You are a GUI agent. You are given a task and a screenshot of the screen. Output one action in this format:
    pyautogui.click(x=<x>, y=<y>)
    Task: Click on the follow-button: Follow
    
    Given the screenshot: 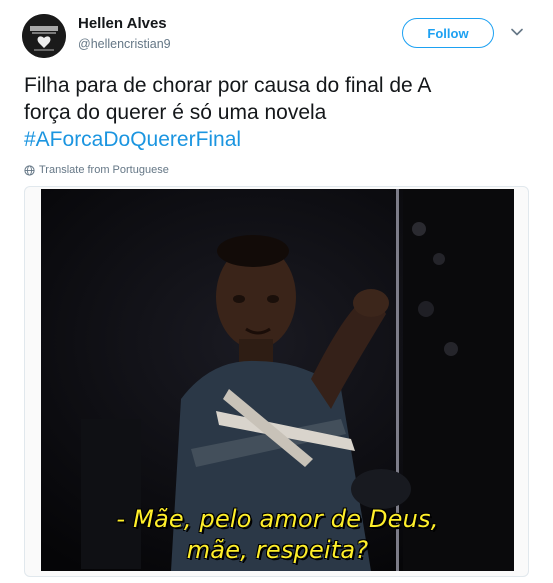 What is the action you would take?
    pyautogui.click(x=448, y=33)
    